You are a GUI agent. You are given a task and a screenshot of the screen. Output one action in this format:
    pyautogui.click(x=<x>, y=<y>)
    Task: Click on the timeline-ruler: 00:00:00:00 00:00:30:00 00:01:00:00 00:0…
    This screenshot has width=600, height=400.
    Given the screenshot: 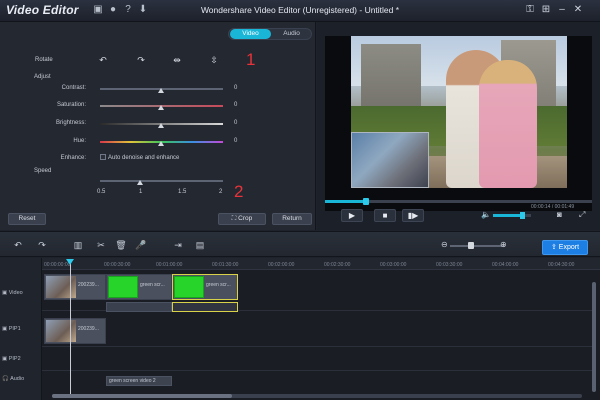 What is the action you would take?
    pyautogui.click(x=321, y=264)
    